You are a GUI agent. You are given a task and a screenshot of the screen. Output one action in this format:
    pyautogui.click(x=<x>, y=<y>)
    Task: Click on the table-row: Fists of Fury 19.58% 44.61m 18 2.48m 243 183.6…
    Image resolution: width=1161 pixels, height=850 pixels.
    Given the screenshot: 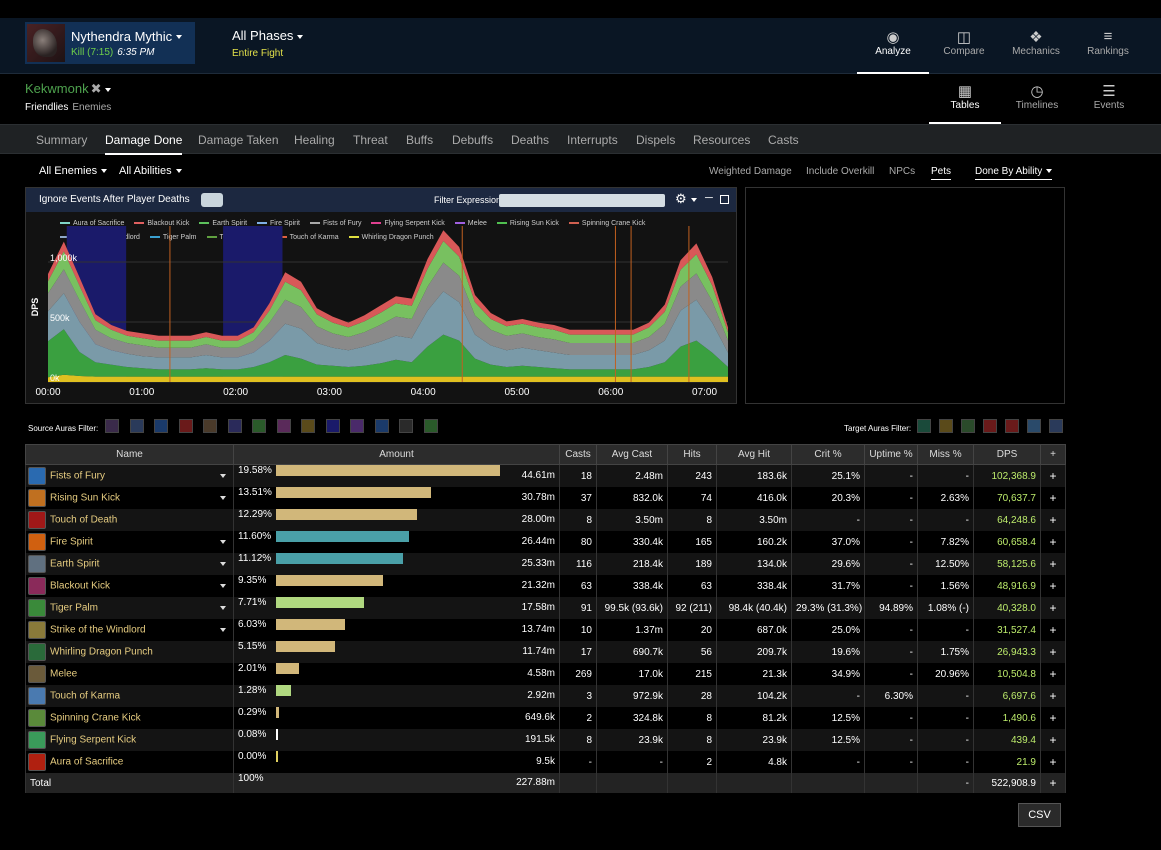 What is the action you would take?
    pyautogui.click(x=545, y=475)
    